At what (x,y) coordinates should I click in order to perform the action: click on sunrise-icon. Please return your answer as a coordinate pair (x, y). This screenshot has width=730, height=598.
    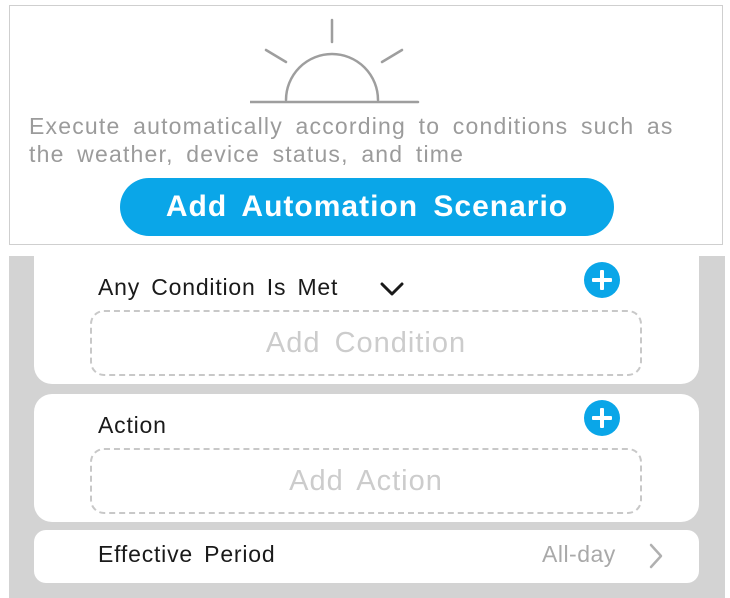
    Looking at the image, I should click on (335, 61).